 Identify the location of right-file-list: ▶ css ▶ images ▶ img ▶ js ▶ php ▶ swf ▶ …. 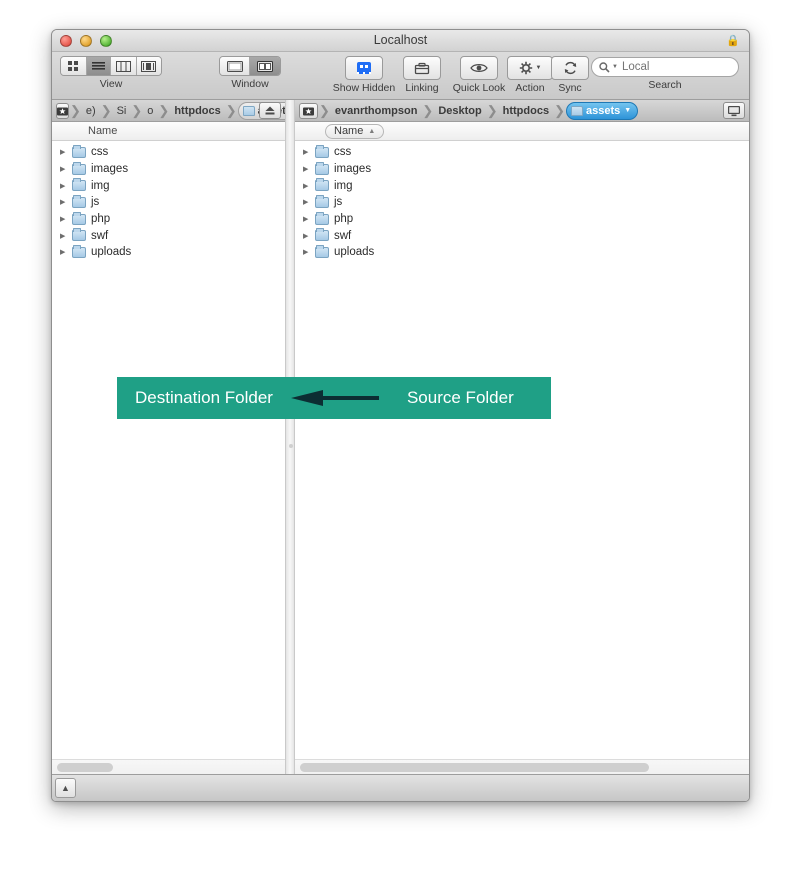
(522, 201).